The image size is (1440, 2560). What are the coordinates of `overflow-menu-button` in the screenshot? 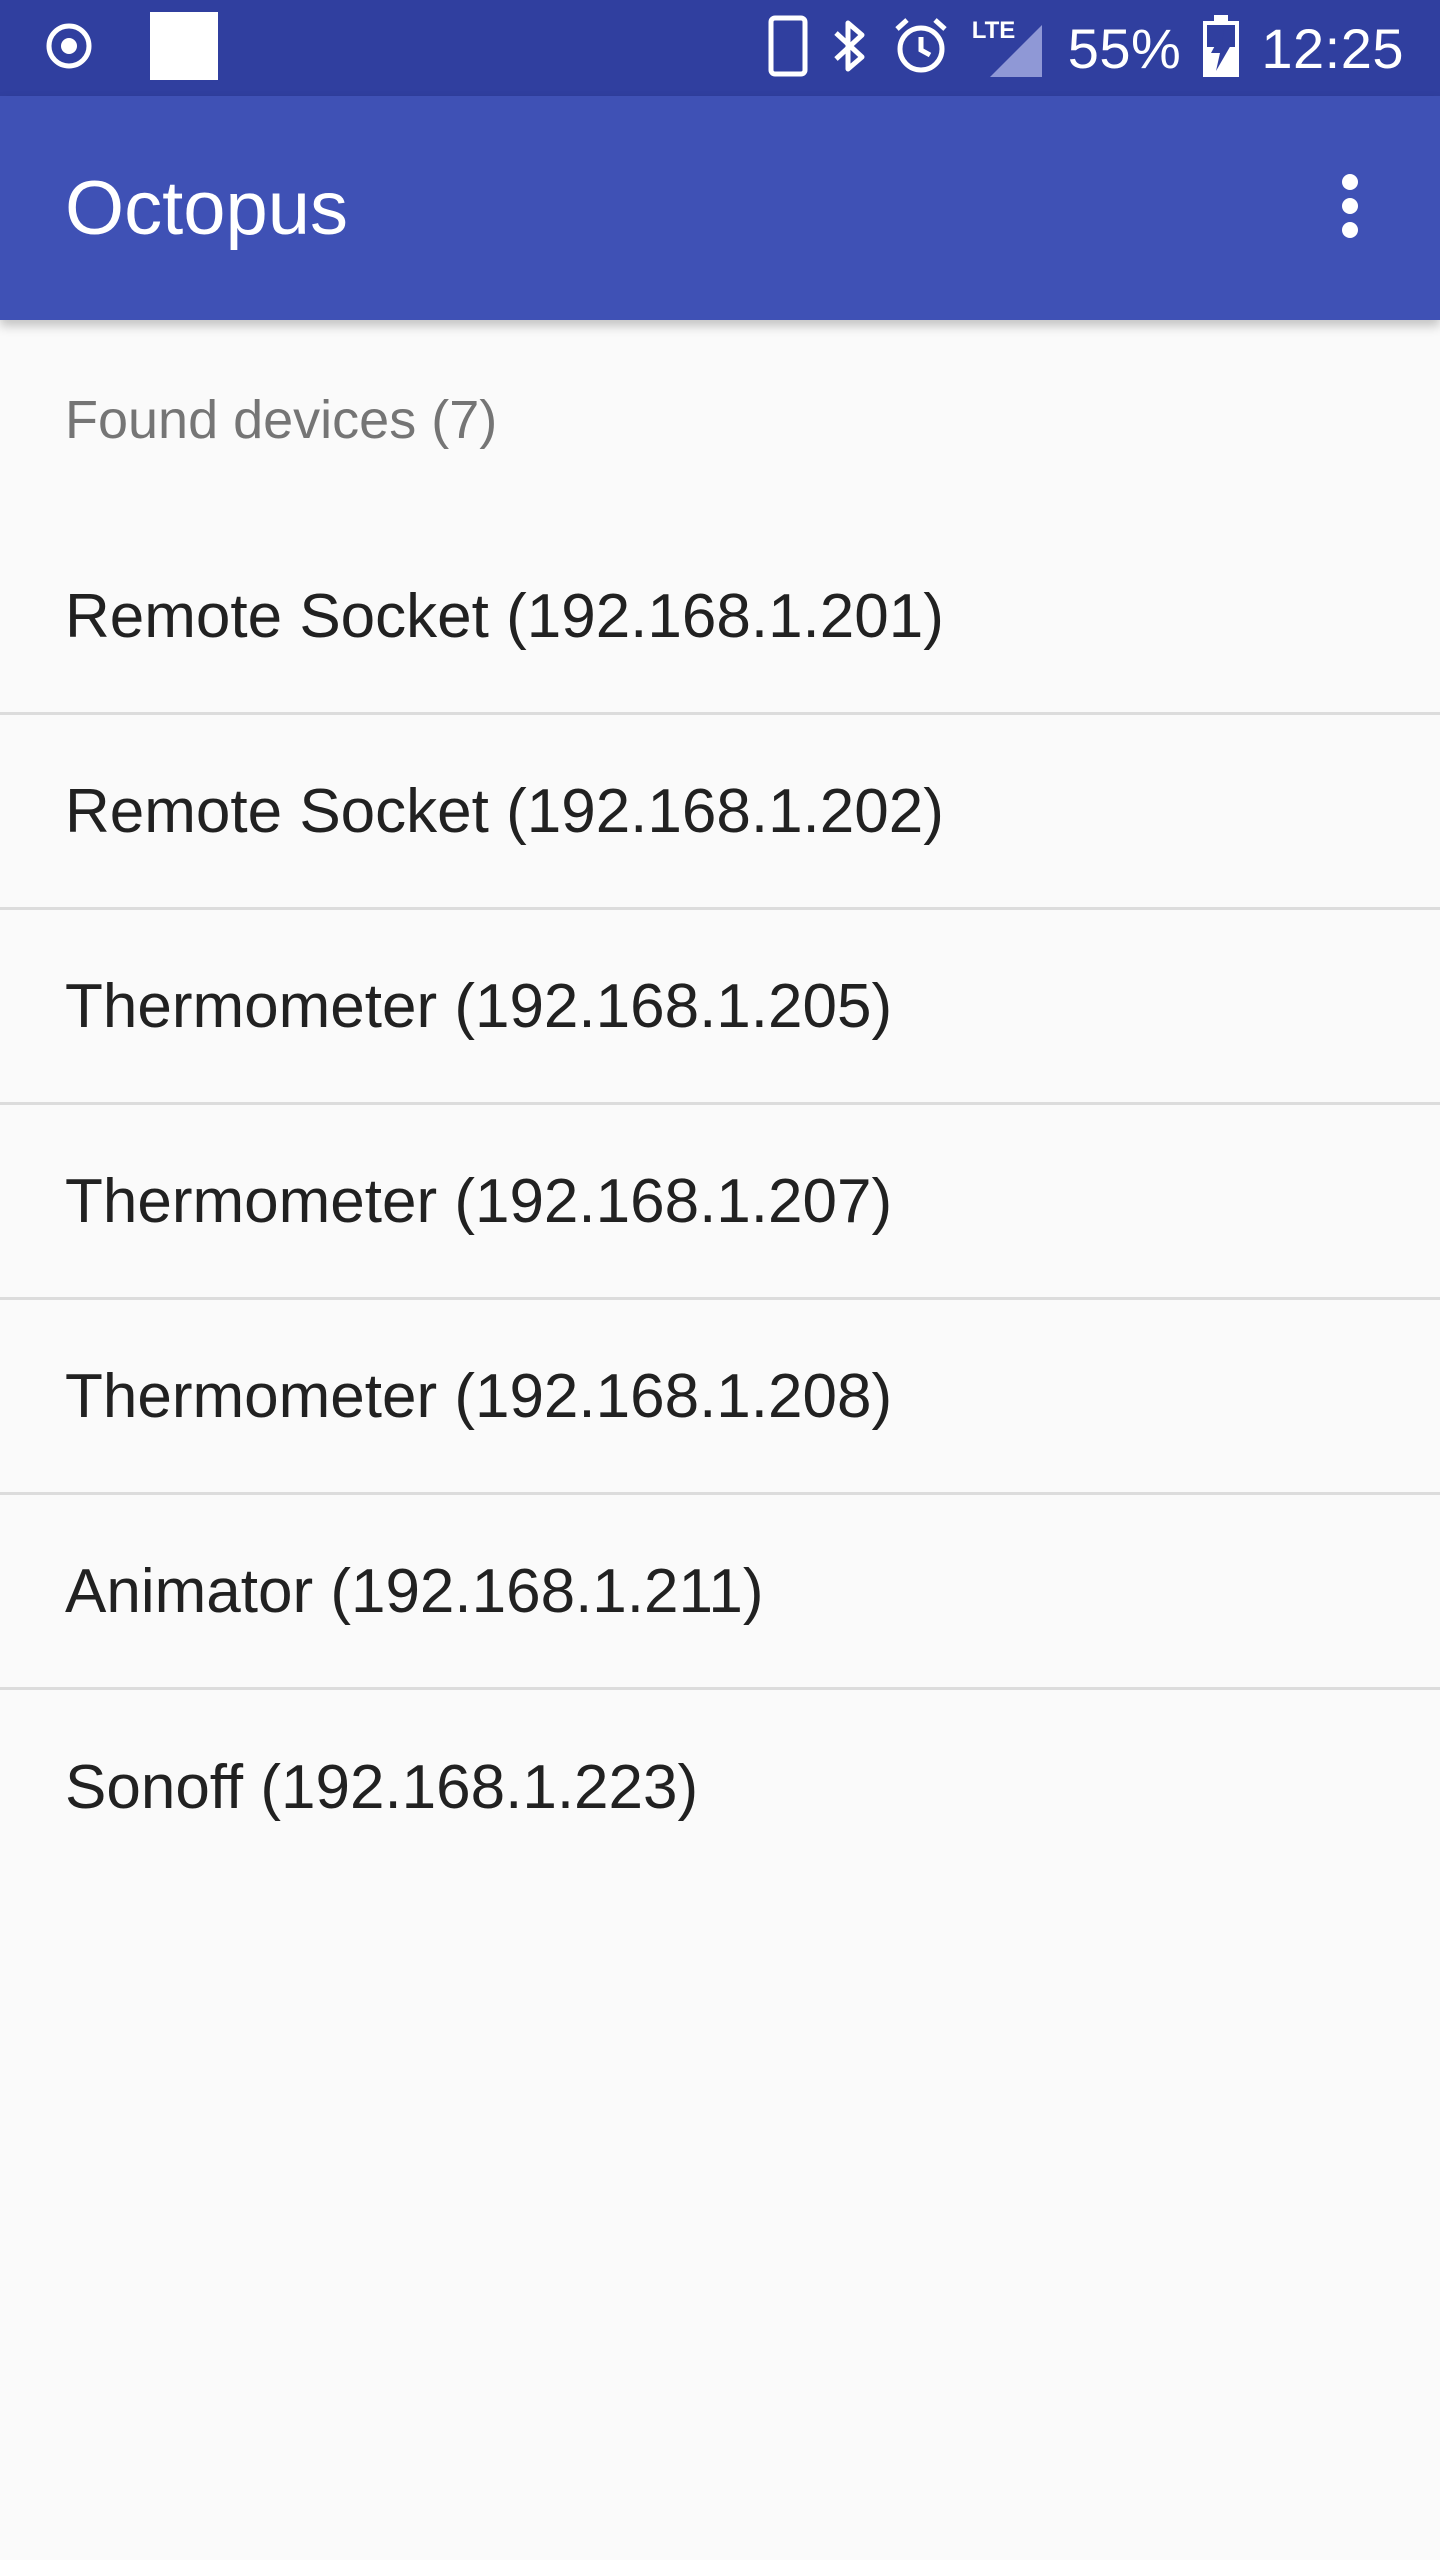 It's located at (1350, 208).